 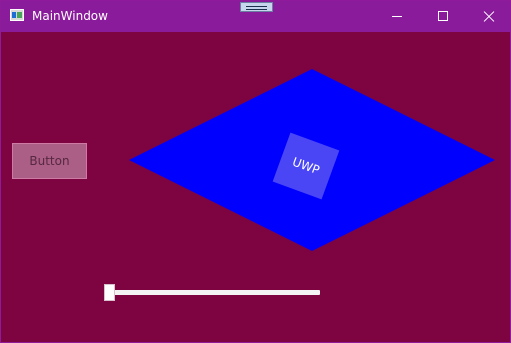 I want to click on window-title: MainWindow, so click(x=70, y=16).